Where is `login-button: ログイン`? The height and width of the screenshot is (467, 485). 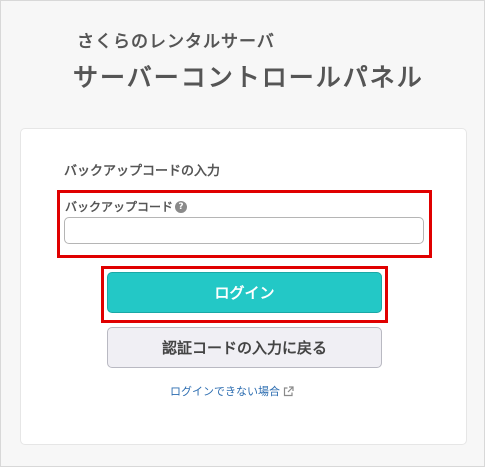
login-button: ログイン is located at coordinates (244, 292).